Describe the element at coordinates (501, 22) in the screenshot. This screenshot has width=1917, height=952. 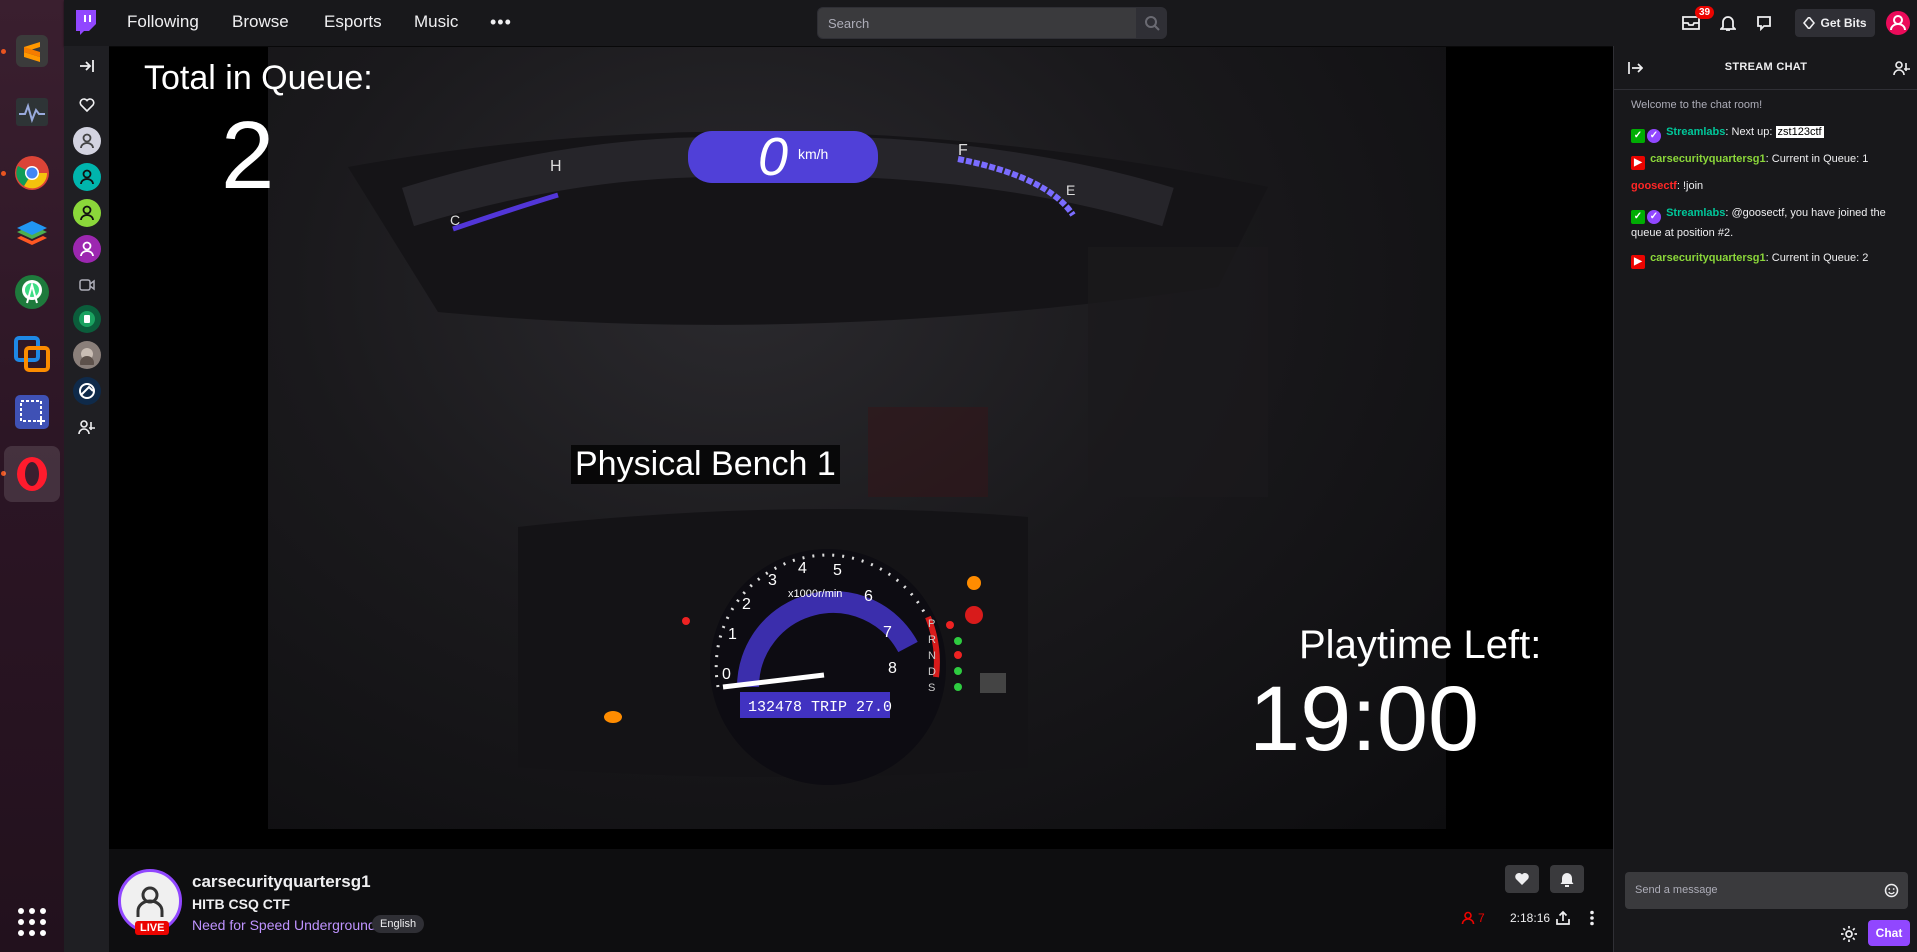
I see `more-menu-icon: •••` at that location.